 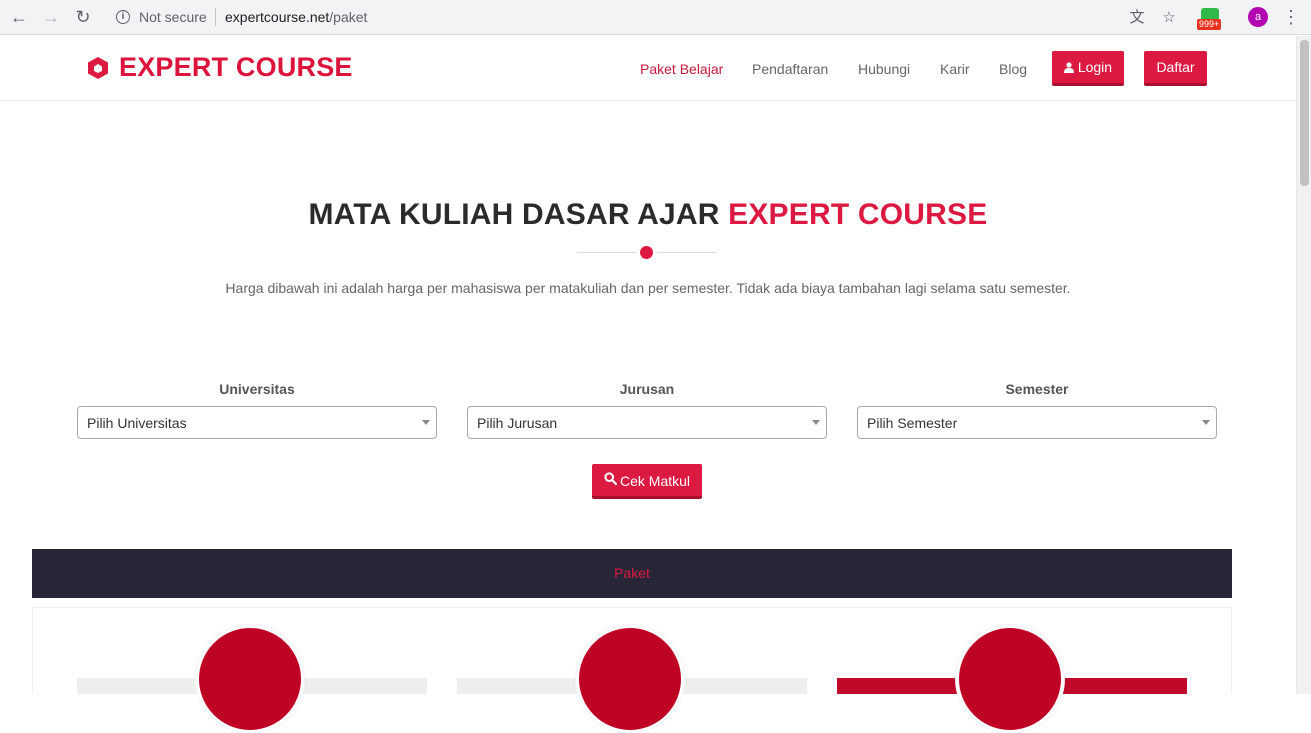 I want to click on forward-icon: →, so click(x=51, y=18).